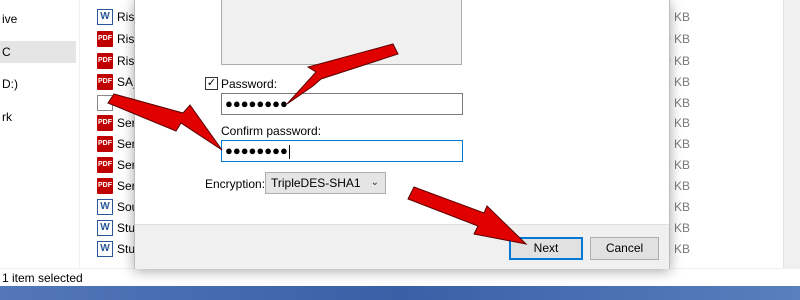  What do you see at coordinates (341, 32) in the screenshot?
I see `preview-area` at bounding box center [341, 32].